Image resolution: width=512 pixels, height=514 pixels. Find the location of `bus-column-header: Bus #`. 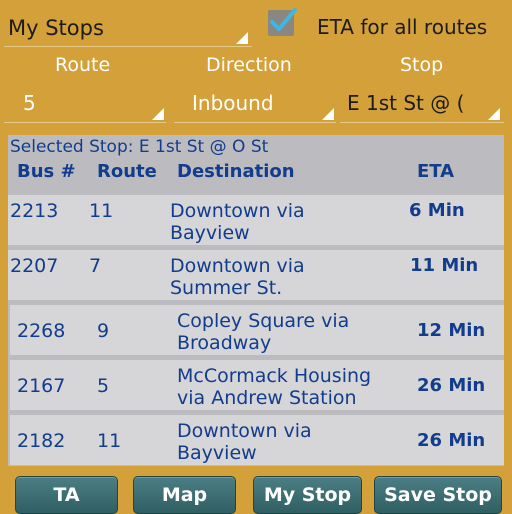

bus-column-header: Bus # is located at coordinates (46, 171).